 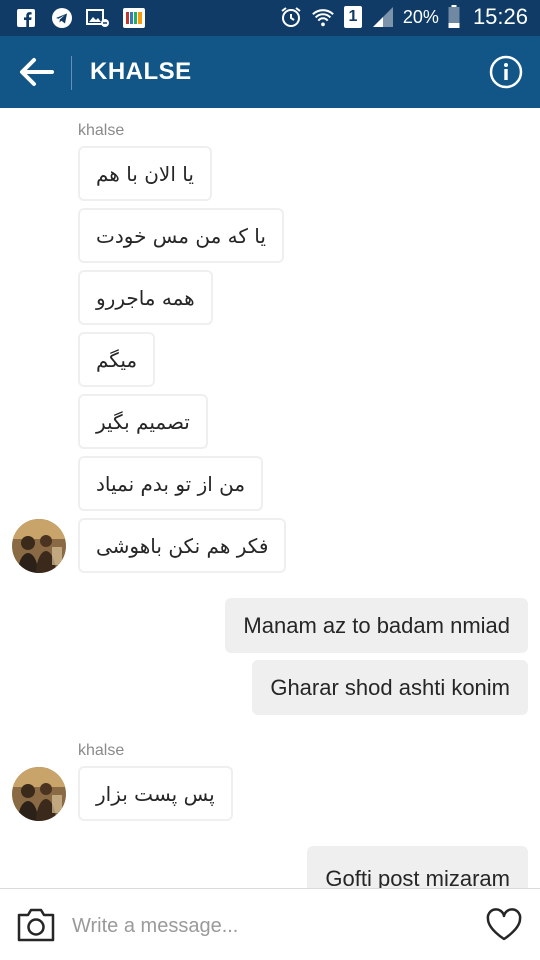 I want to click on info-icon, so click(x=506, y=72).